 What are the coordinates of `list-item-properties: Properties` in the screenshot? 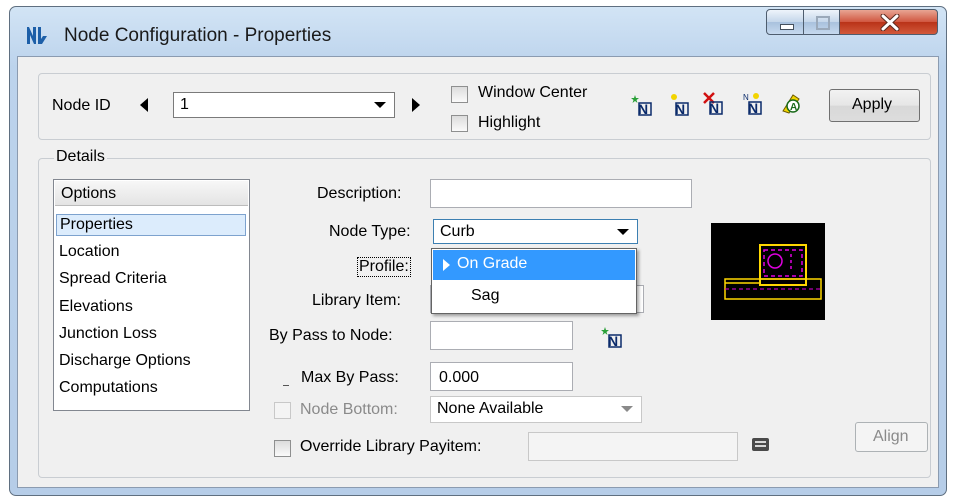 It's located at (151, 225).